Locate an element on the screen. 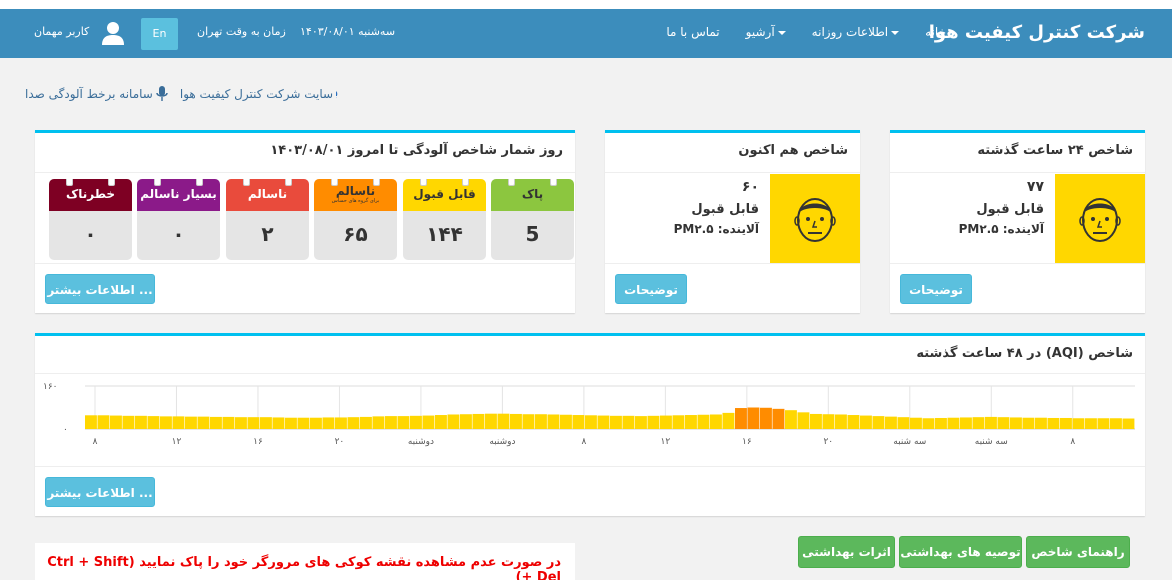 The image size is (1172, 580). nav-item-contact: تماس با ما is located at coordinates (692, 32).